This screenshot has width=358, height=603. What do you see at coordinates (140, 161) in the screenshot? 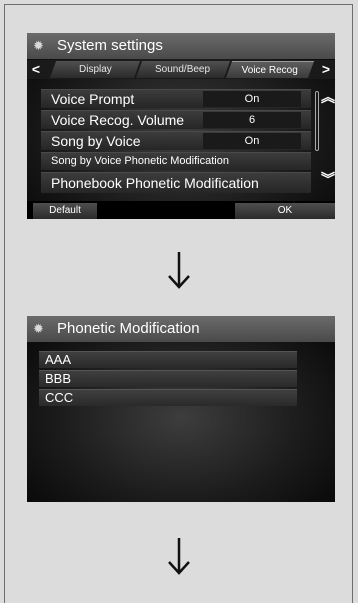
I see `setting-label: Song by Voice Phonetic Modification` at bounding box center [140, 161].